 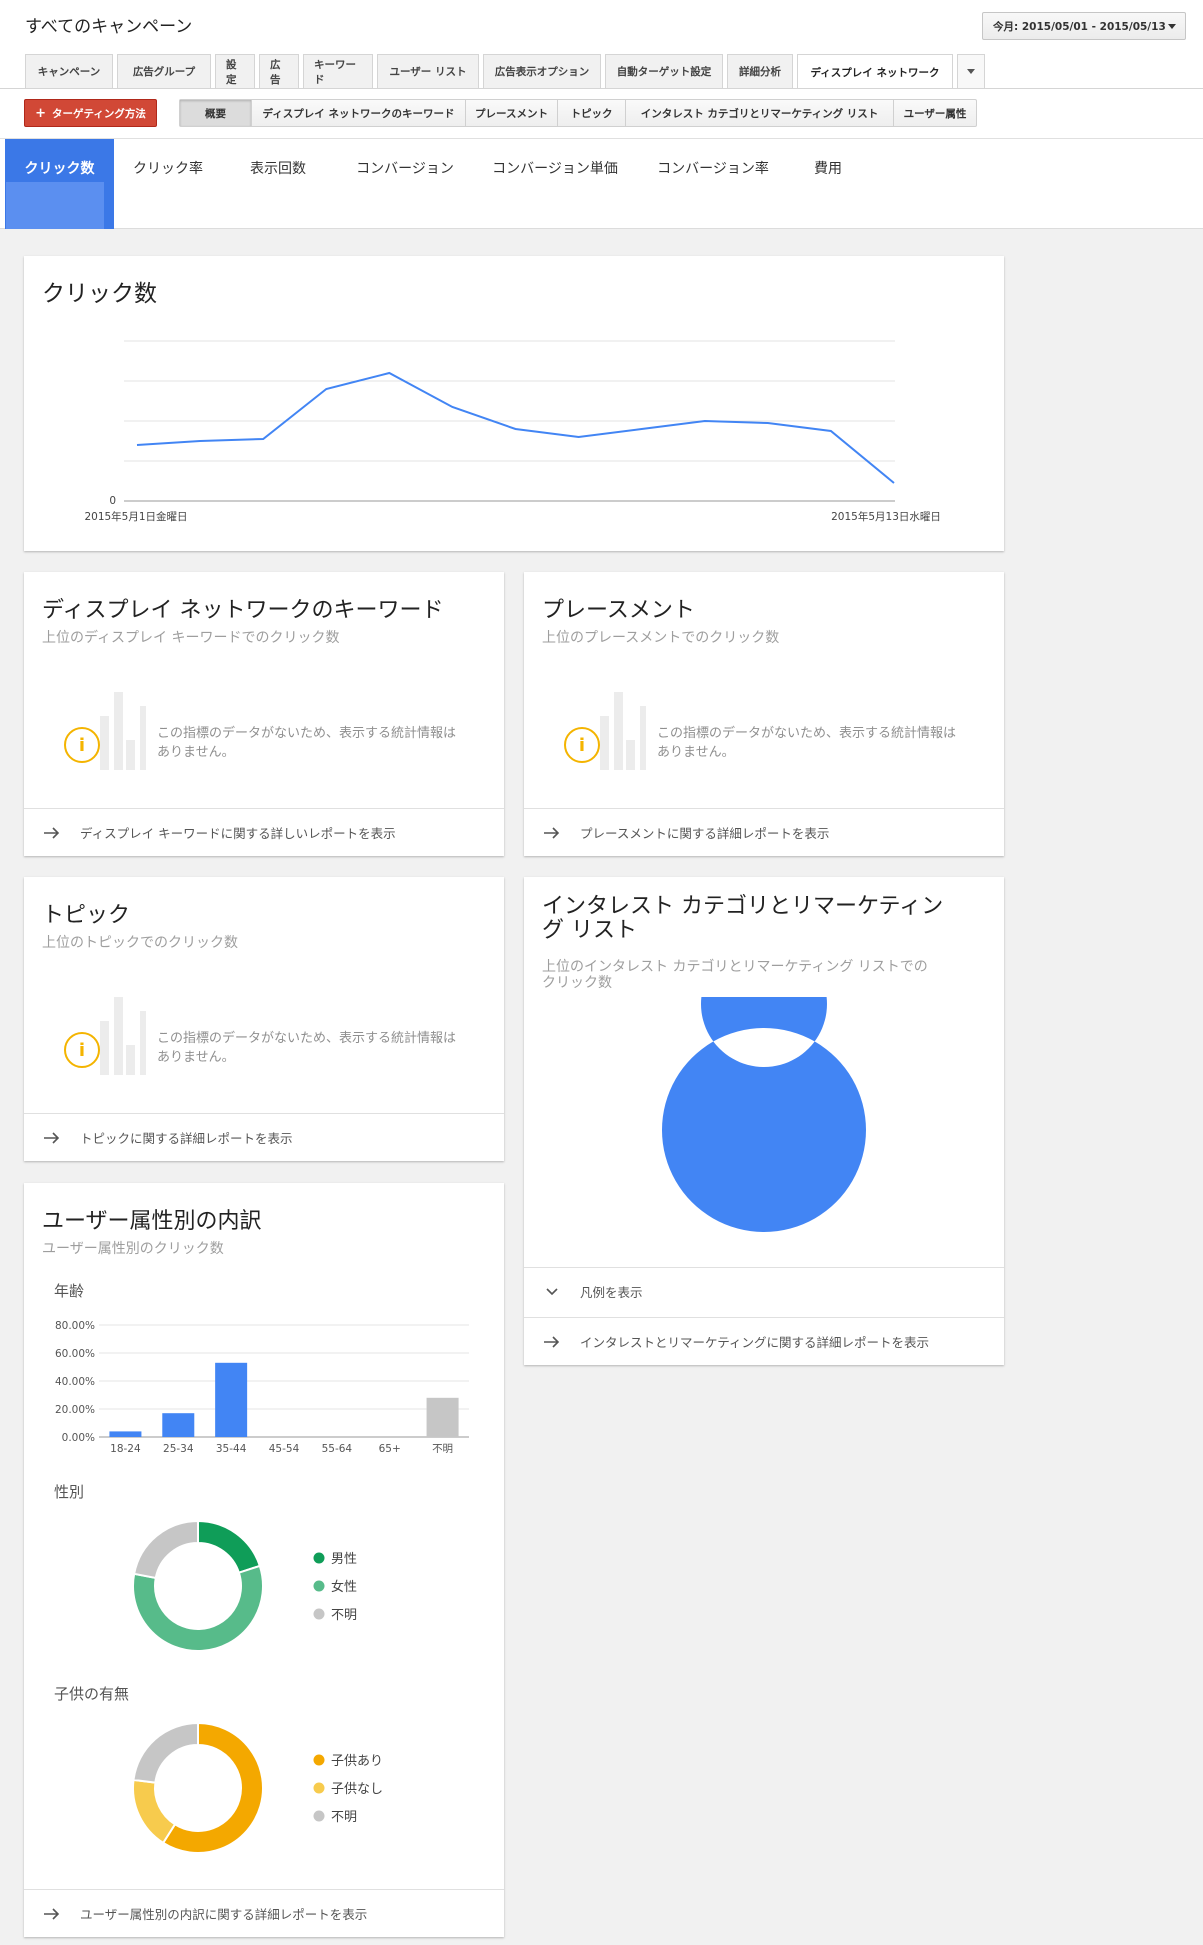 I want to click on children-legend-label: 不明, so click(x=344, y=1817).